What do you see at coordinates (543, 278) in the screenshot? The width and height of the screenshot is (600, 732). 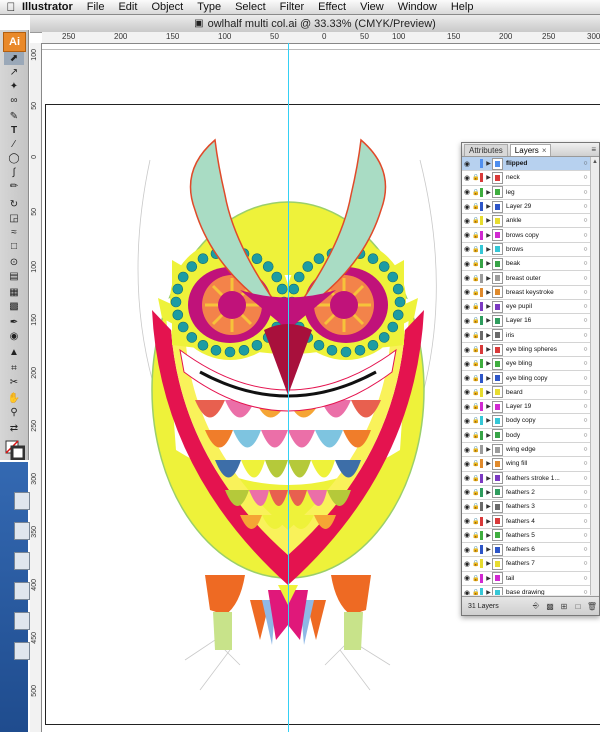 I see `layer-name: breast outer` at bounding box center [543, 278].